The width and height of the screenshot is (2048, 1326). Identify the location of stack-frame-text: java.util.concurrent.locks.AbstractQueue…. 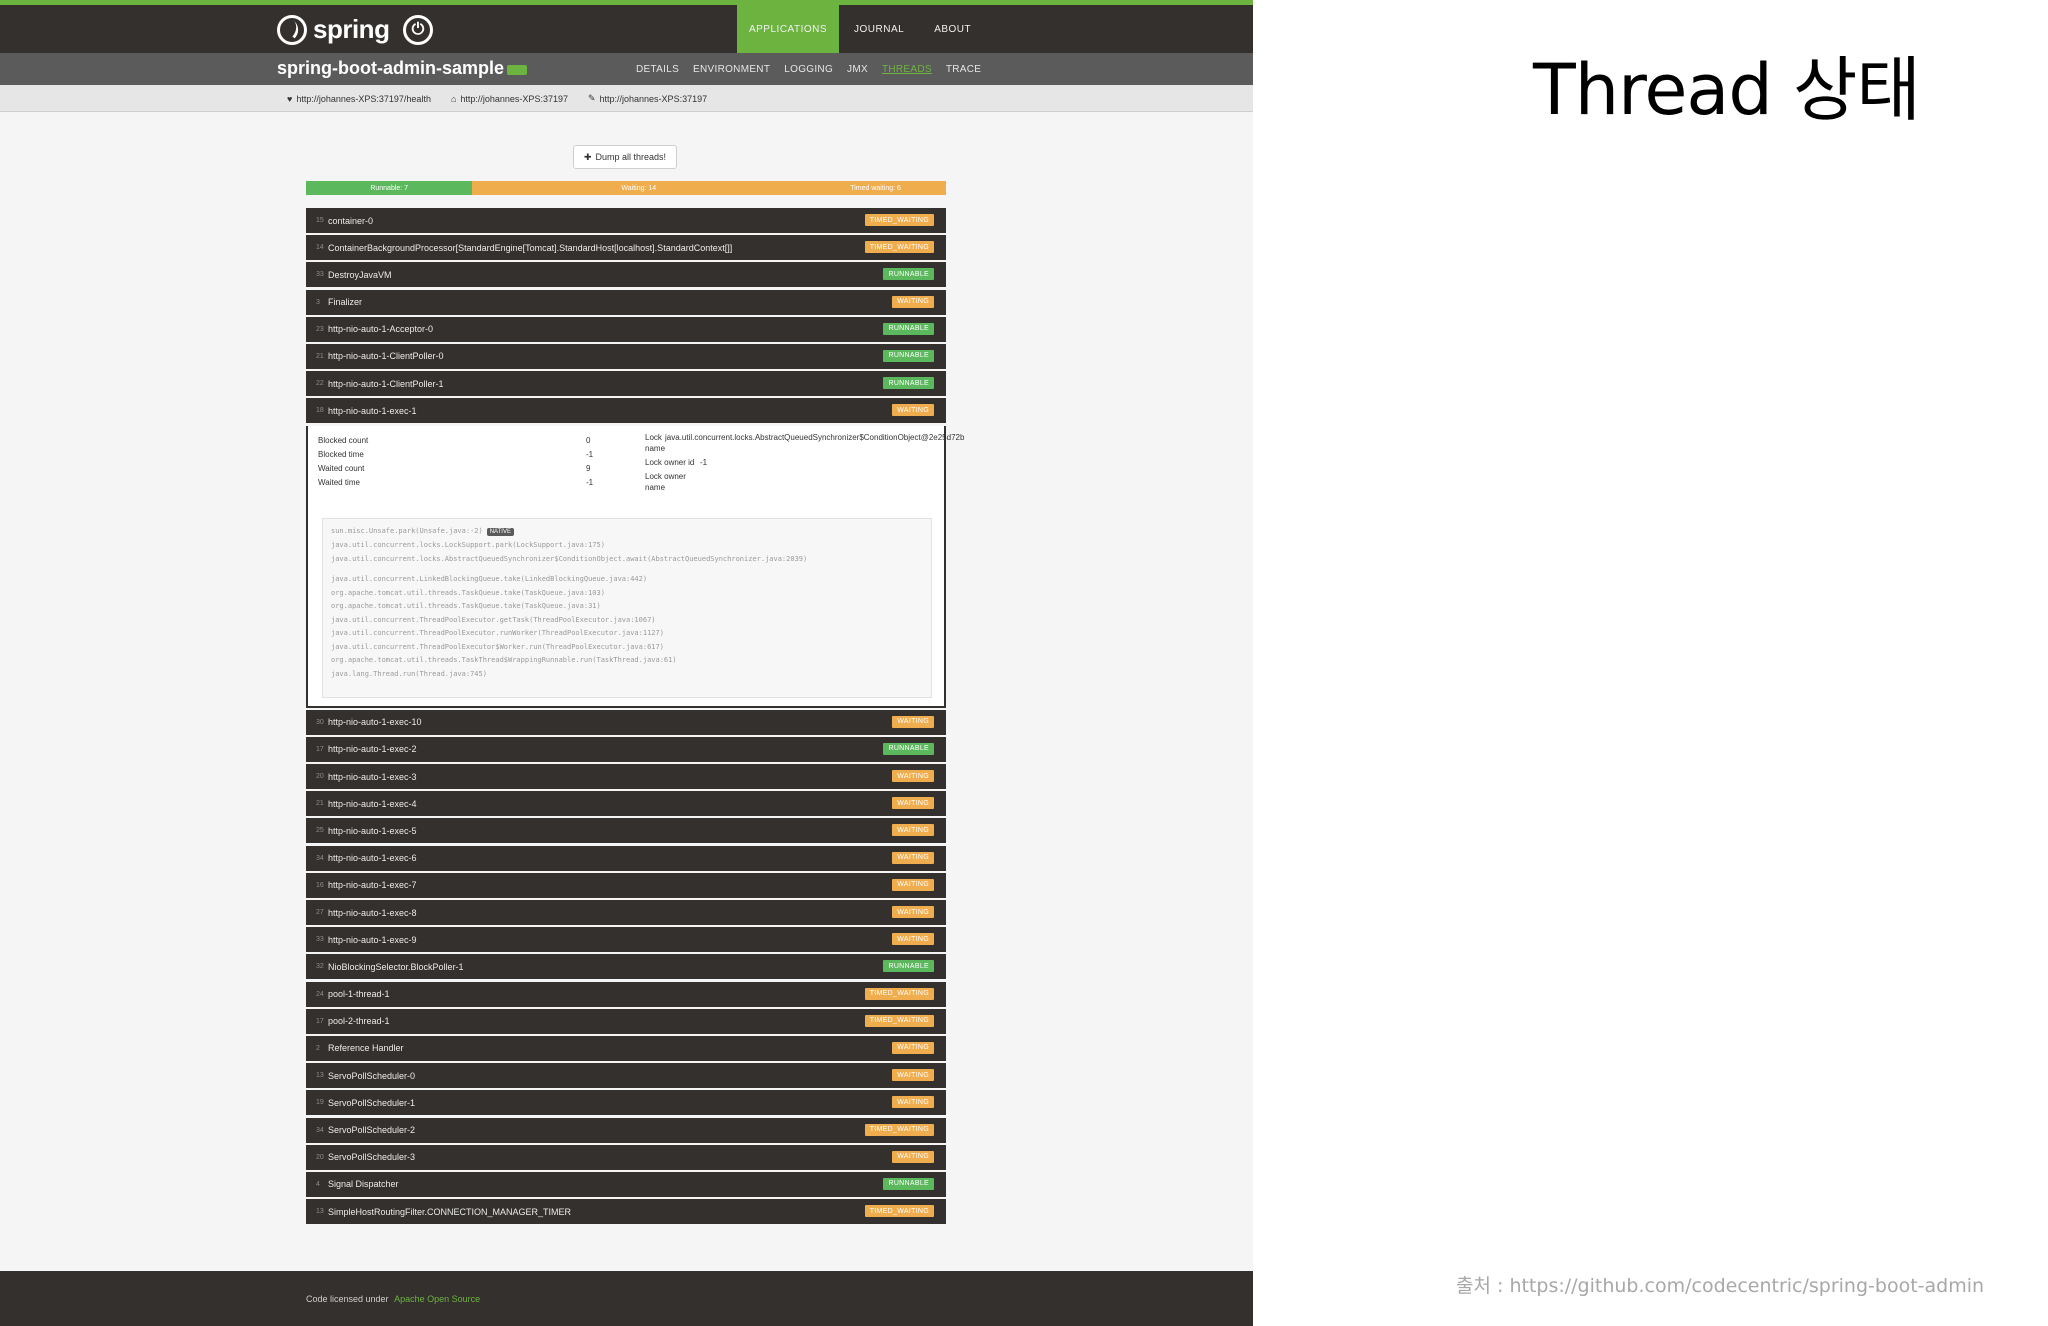
(569, 558).